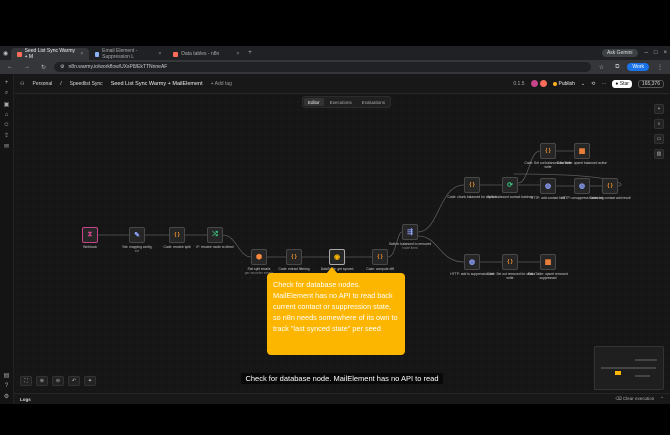  What do you see at coordinates (601, 67) in the screenshot?
I see `bookmark-star-icon: ☆` at bounding box center [601, 67].